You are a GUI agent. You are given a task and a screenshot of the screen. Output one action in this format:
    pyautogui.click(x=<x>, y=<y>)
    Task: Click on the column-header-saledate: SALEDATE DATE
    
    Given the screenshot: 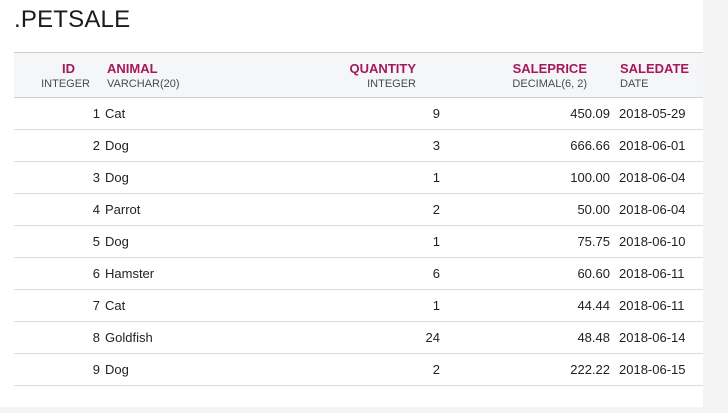 What is the action you would take?
    pyautogui.click(x=654, y=76)
    